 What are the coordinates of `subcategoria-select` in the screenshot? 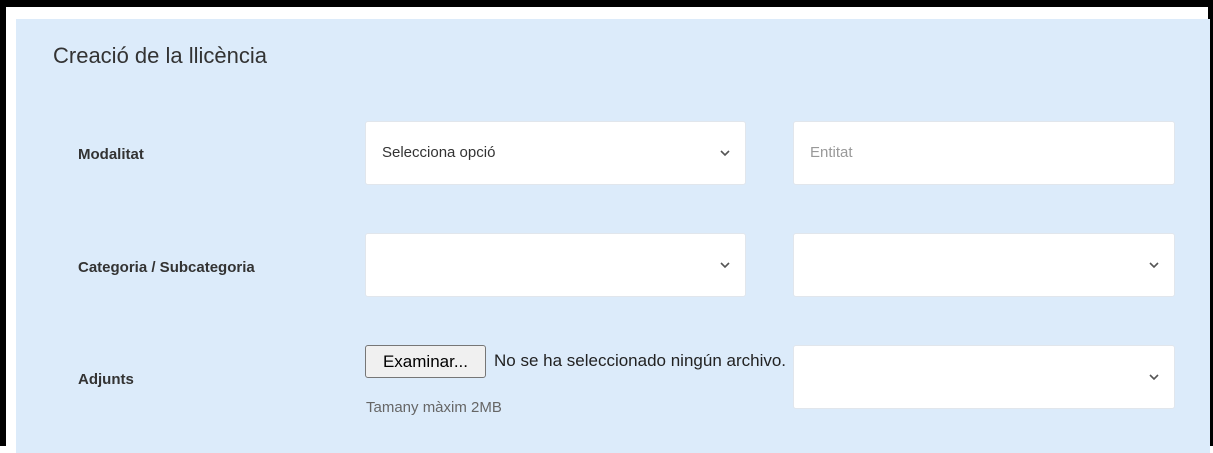 It's located at (984, 265).